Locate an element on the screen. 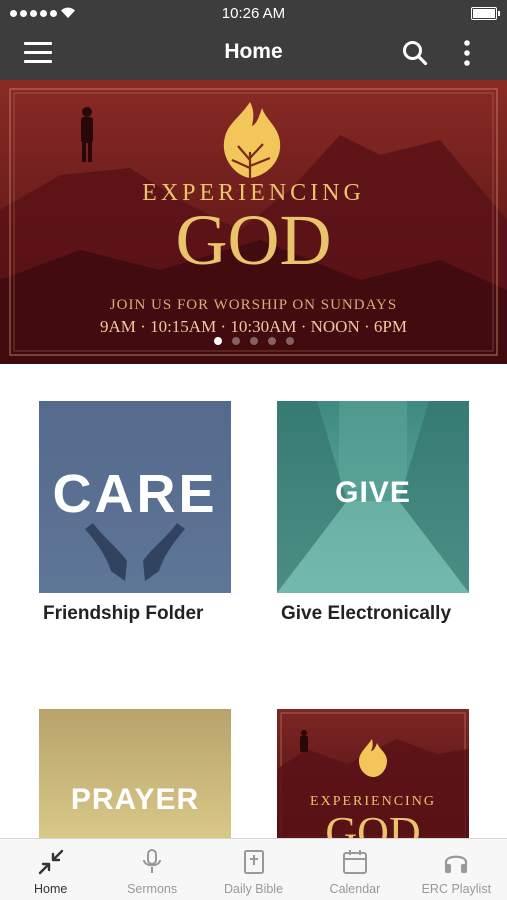  tab-daily-bible-label: Daily Bible is located at coordinates (253, 889).